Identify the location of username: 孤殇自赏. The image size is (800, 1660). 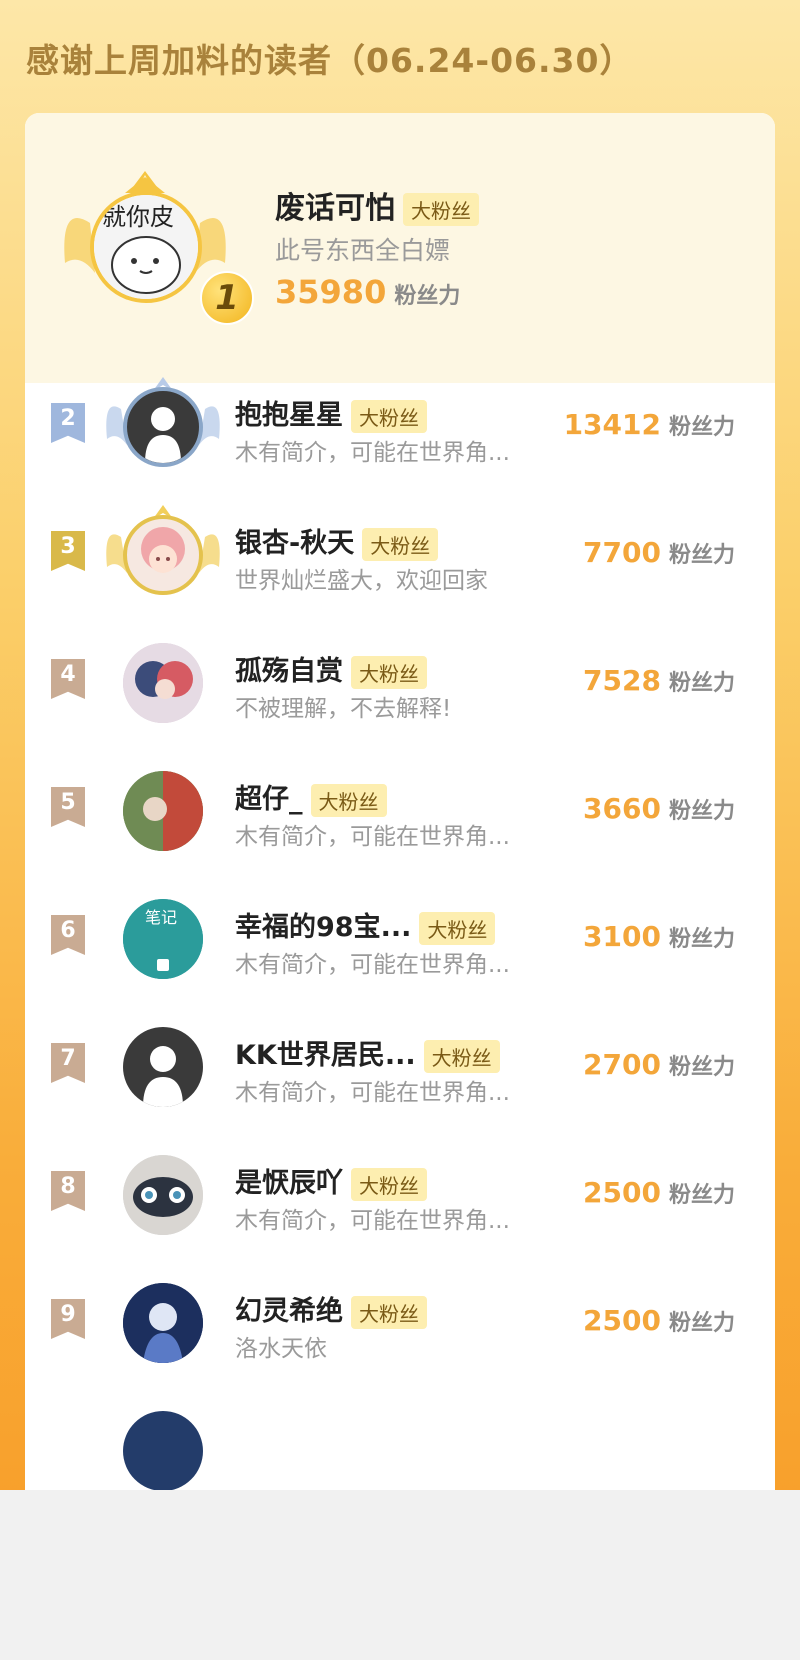
(289, 671).